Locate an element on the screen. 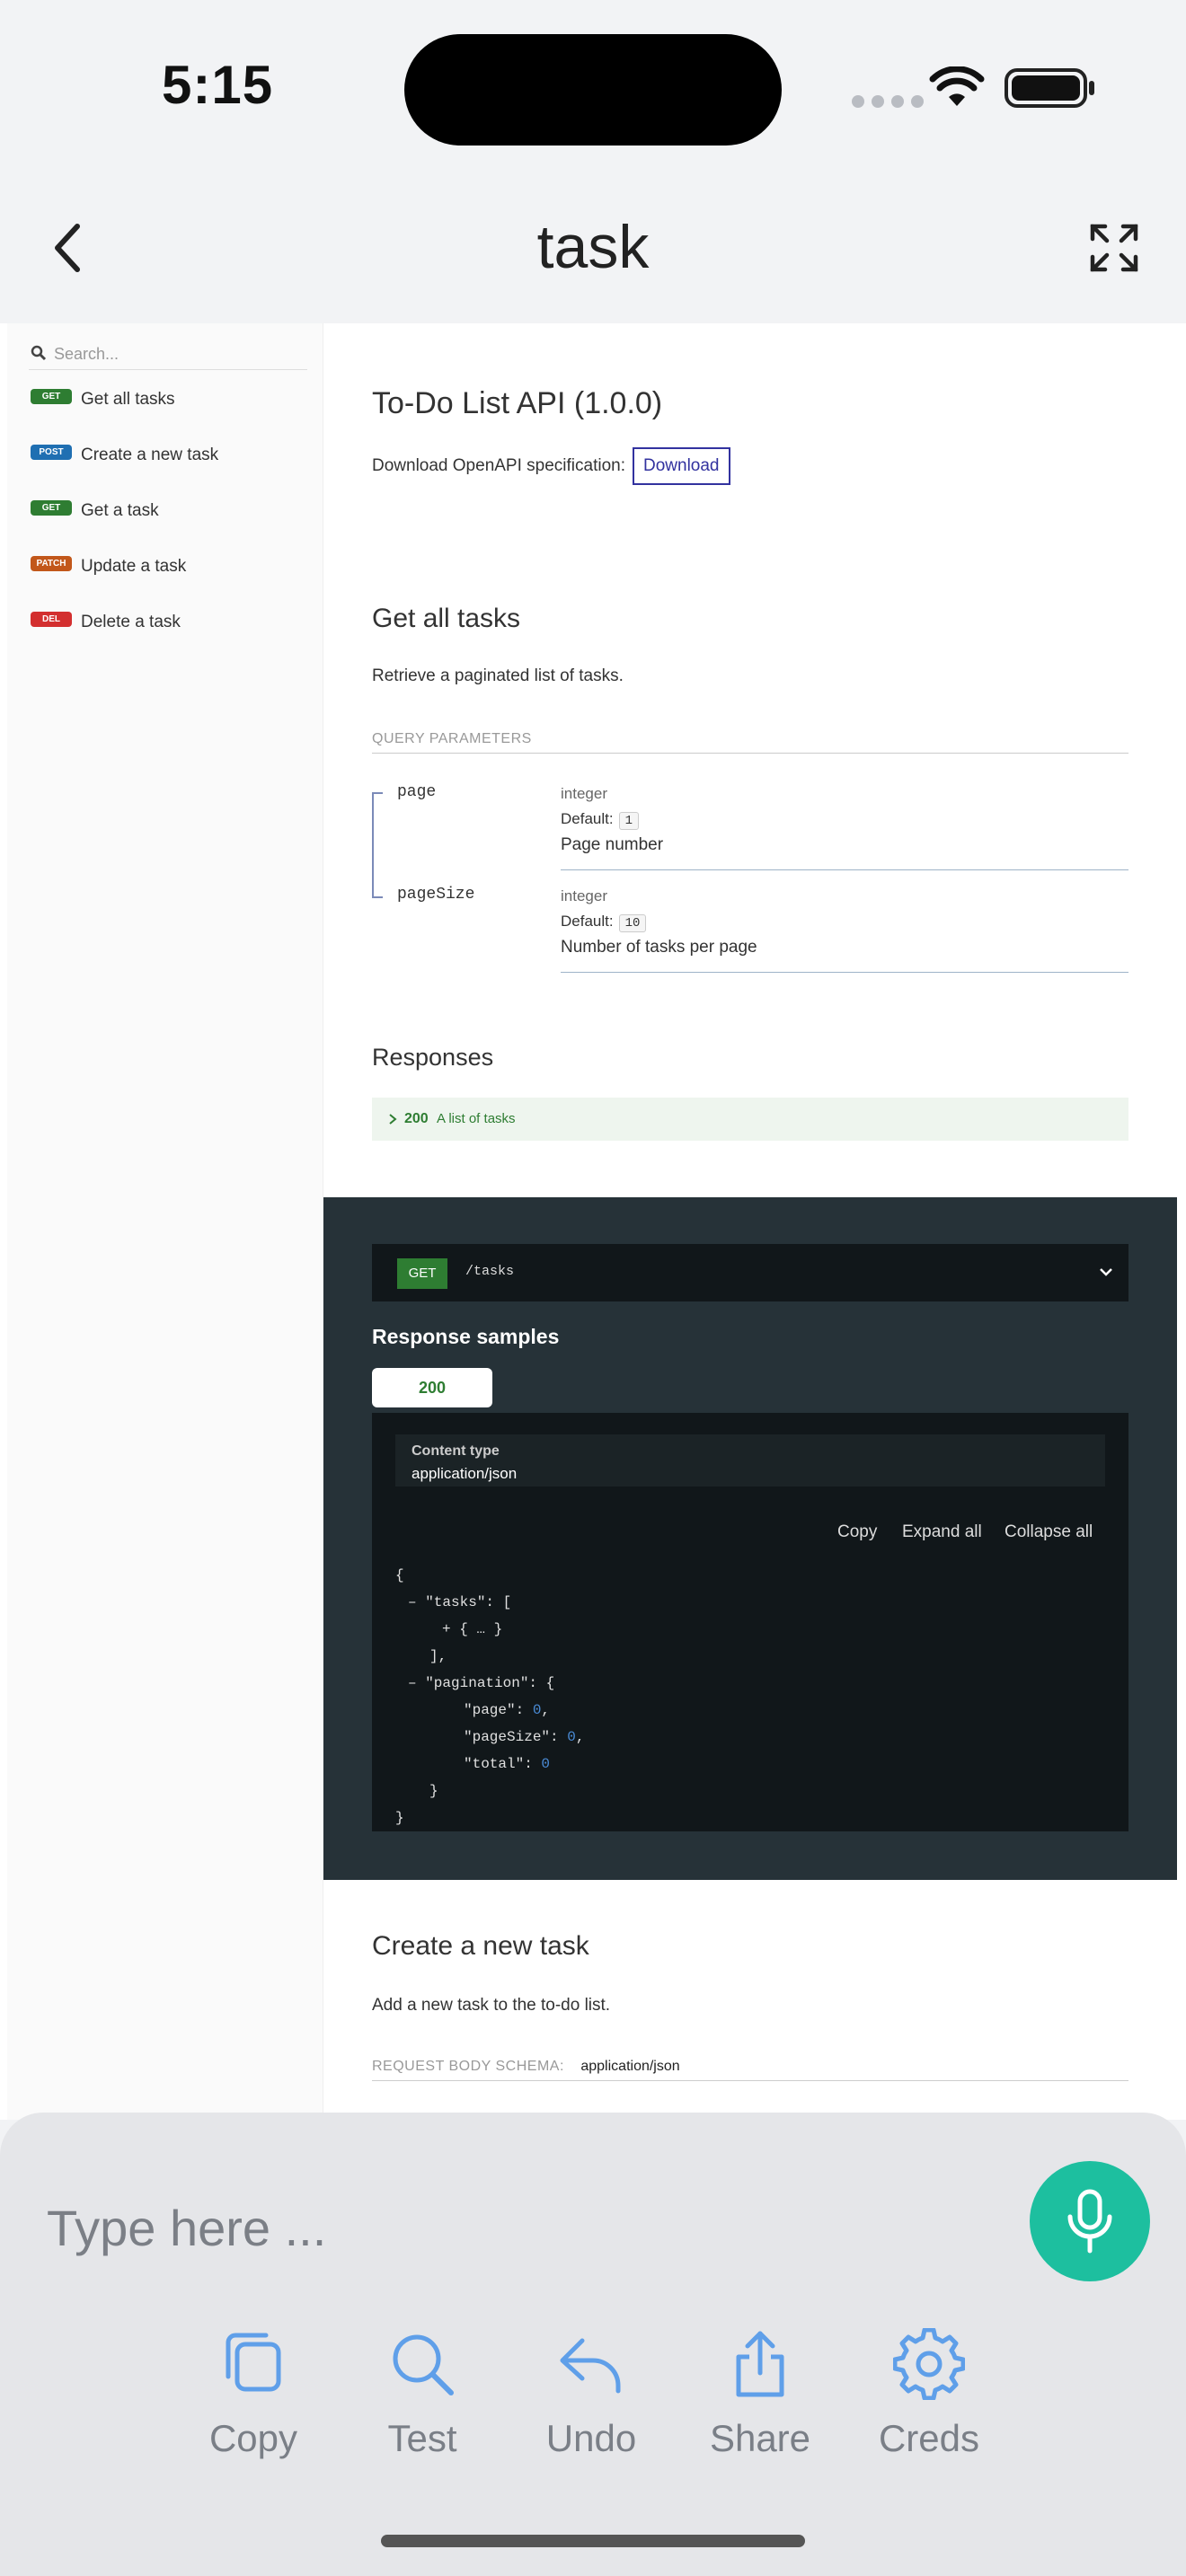 Image resolution: width=1186 pixels, height=2576 pixels. sidebar-item-delete-task: DEL Delete a task is located at coordinates (106, 622).